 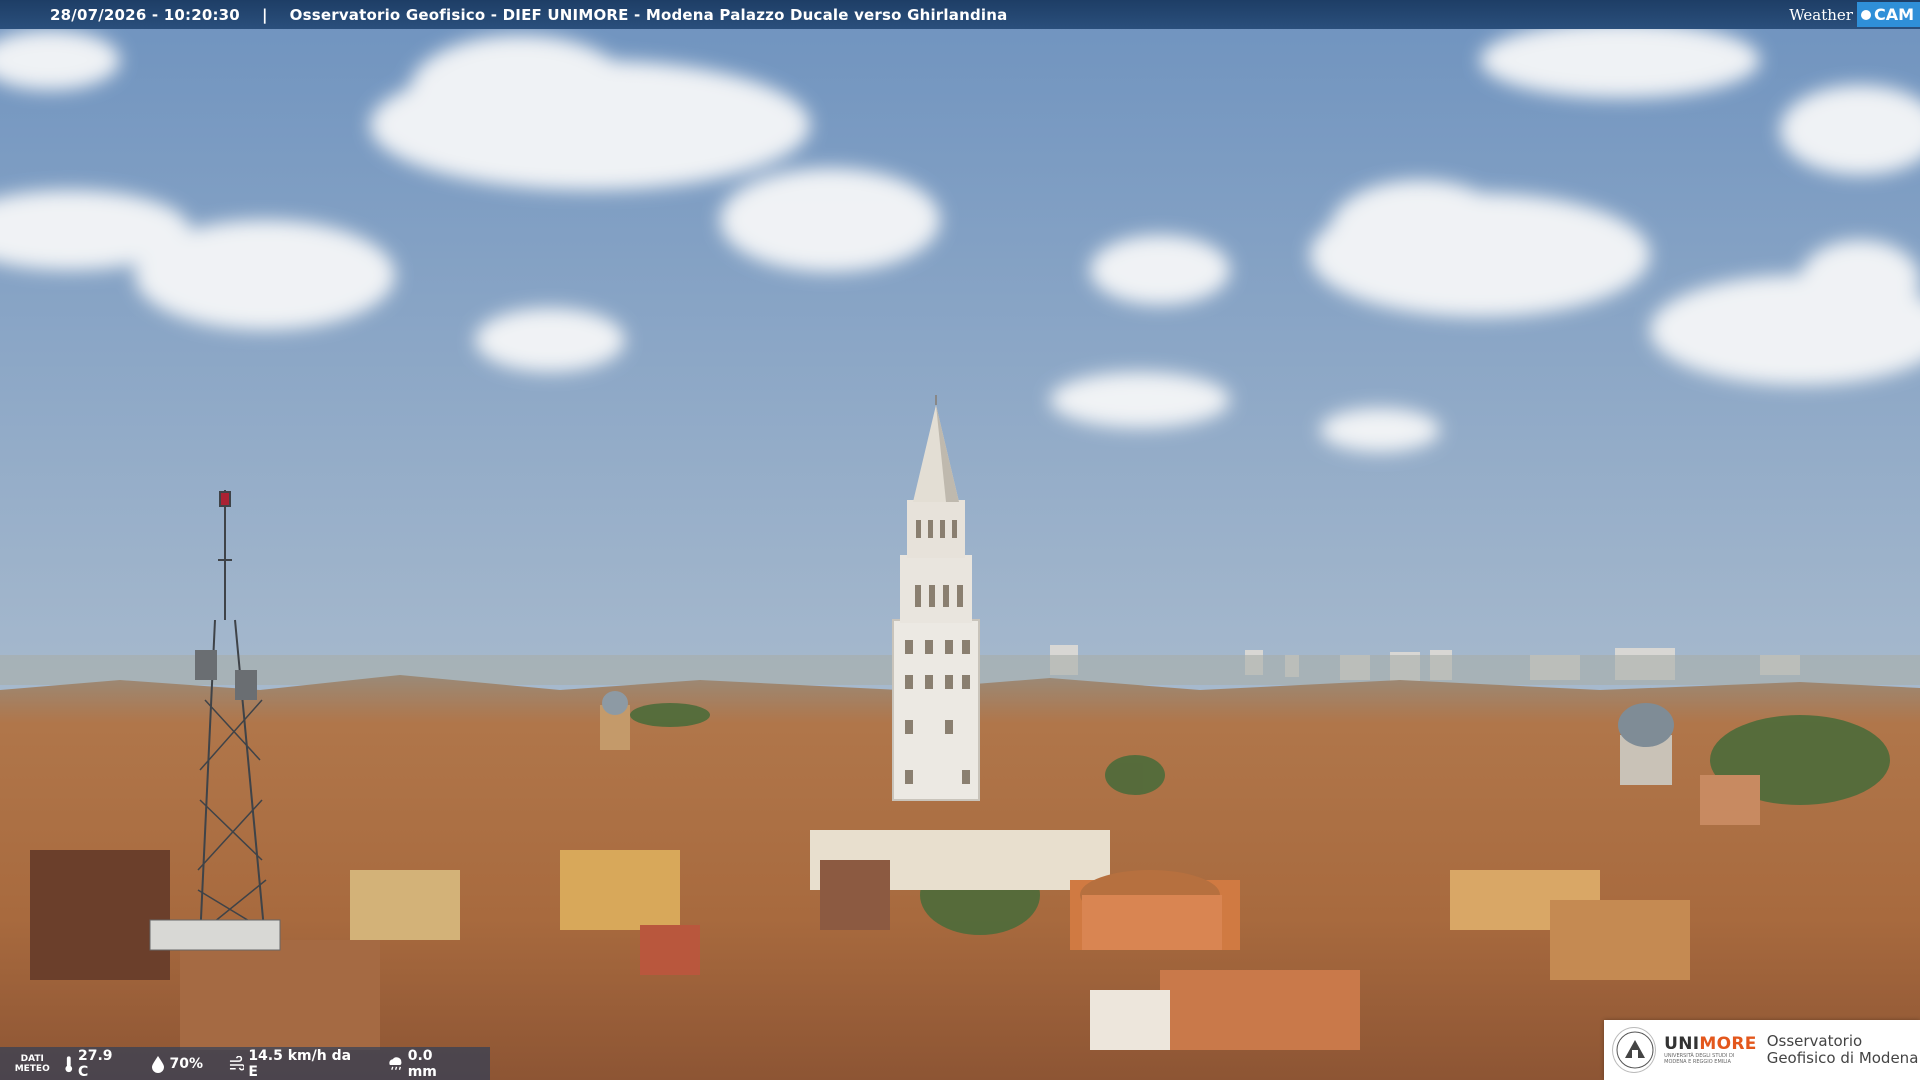 I want to click on camera-lens-icon, so click(x=1865, y=14).